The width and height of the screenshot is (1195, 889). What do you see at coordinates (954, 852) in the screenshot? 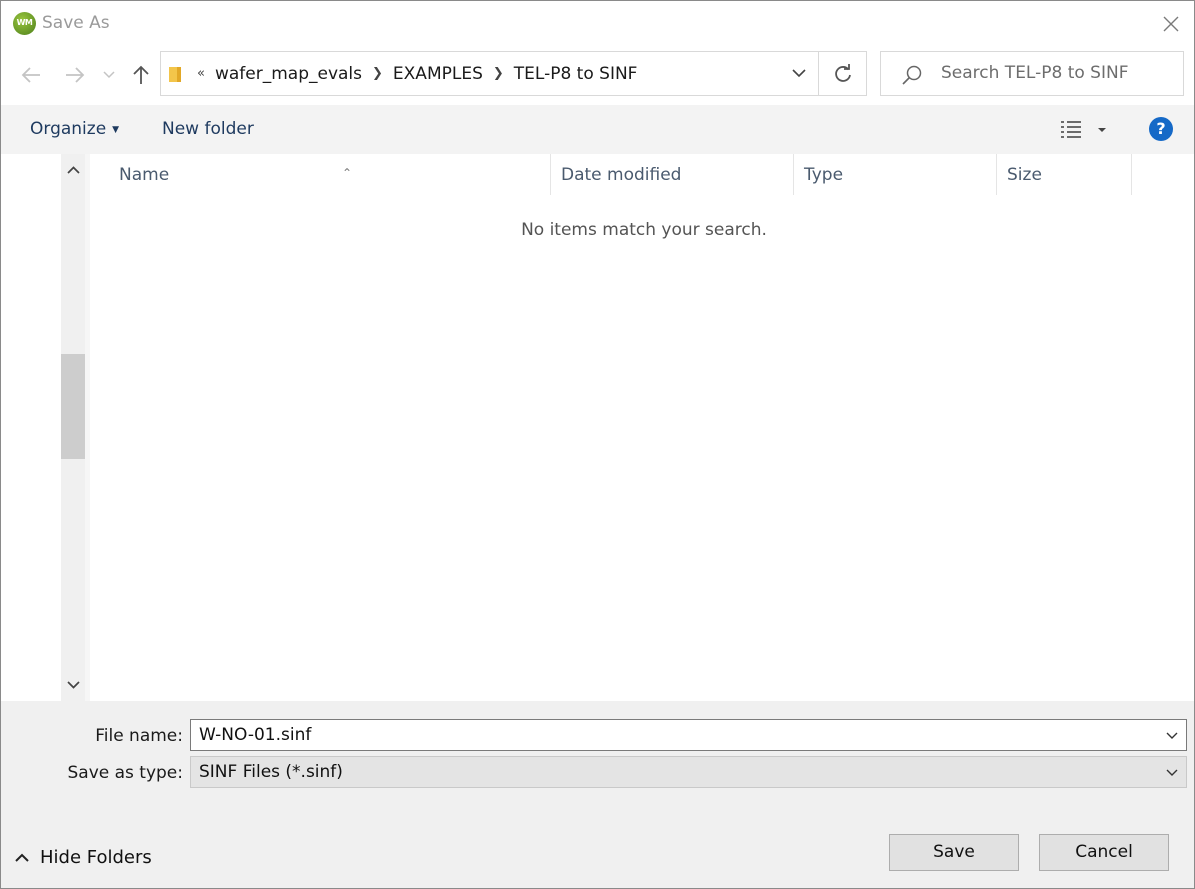
I see `save-button: Save` at bounding box center [954, 852].